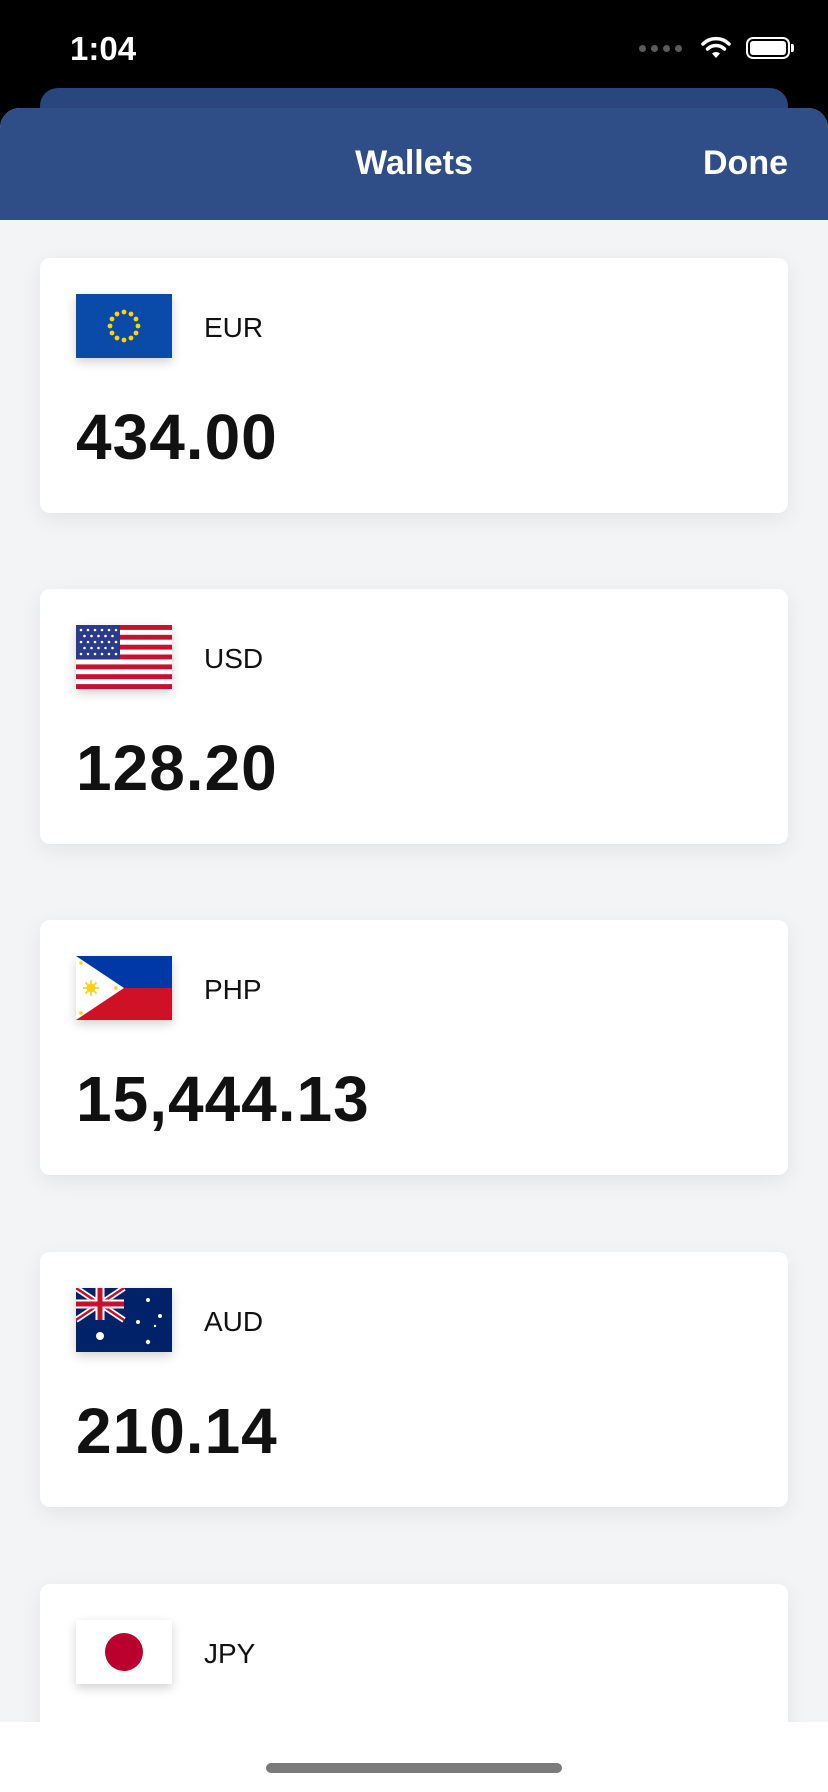  Describe the element at coordinates (414, 1757) in the screenshot. I see `home-indicator-area` at that location.